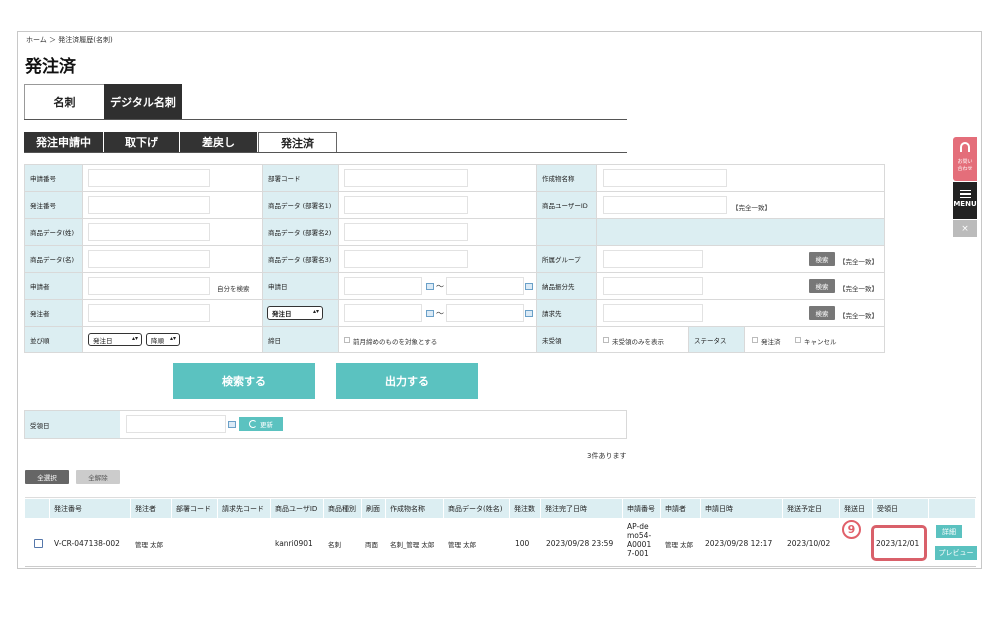  Describe the element at coordinates (956, 553) in the screenshot. I see `preview-button: プレビュー` at that location.